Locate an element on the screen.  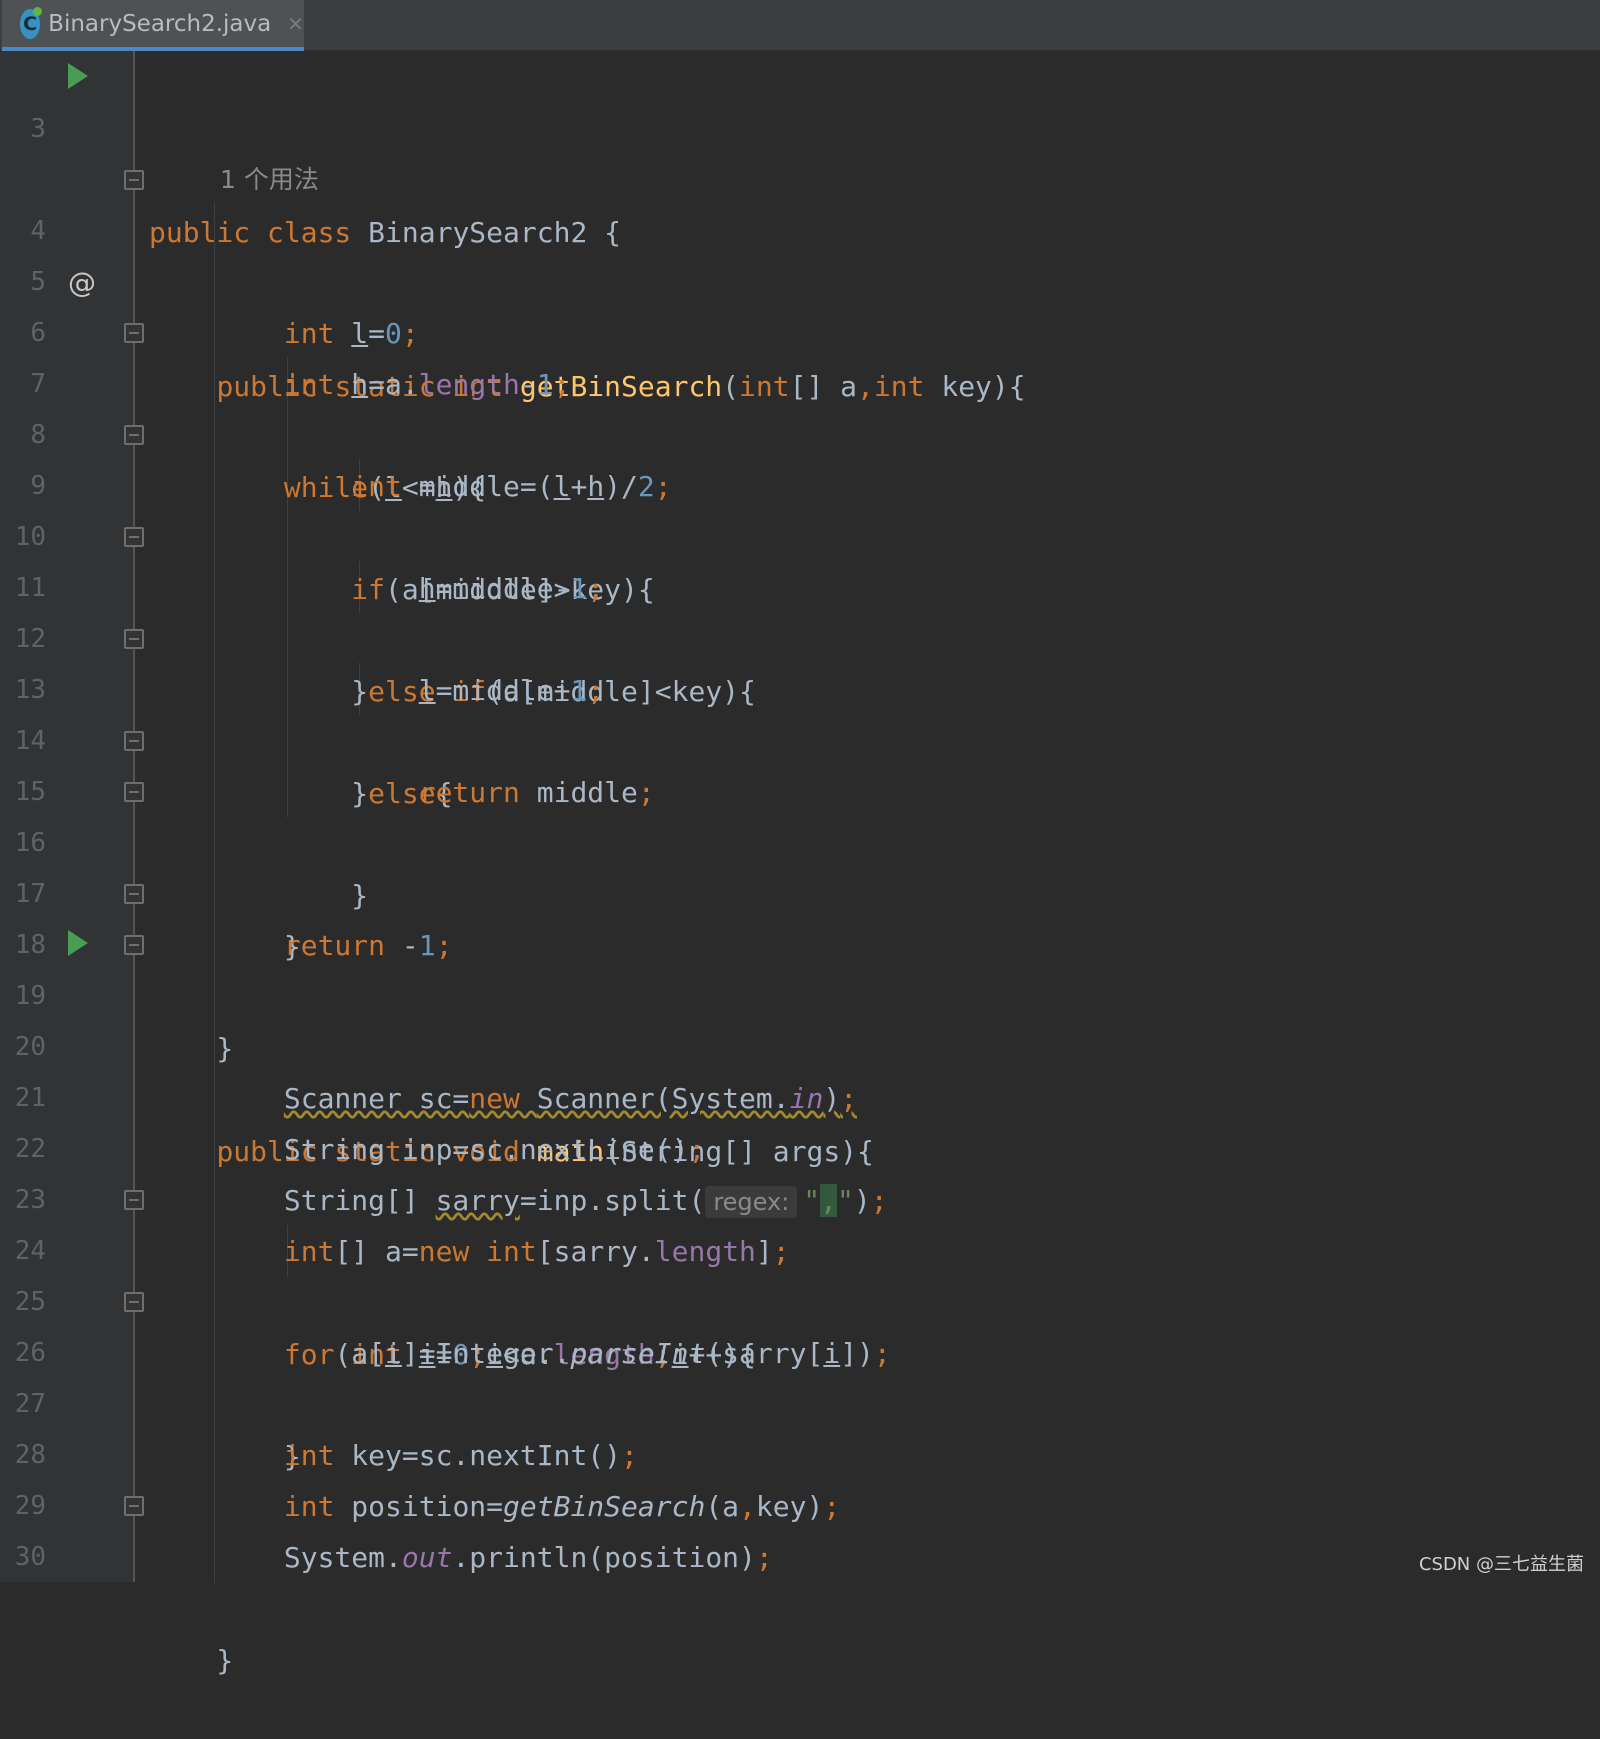
code-line: 26 } is located at coordinates (800, 1301).